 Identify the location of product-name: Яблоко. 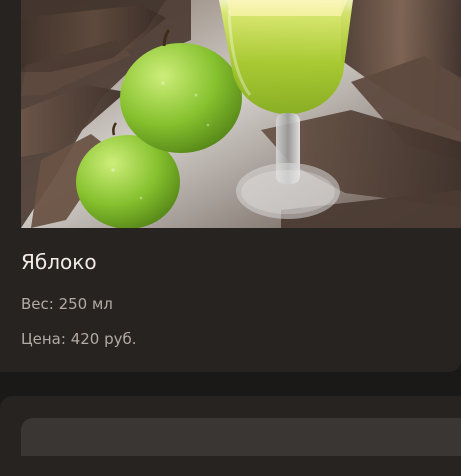
(59, 262).